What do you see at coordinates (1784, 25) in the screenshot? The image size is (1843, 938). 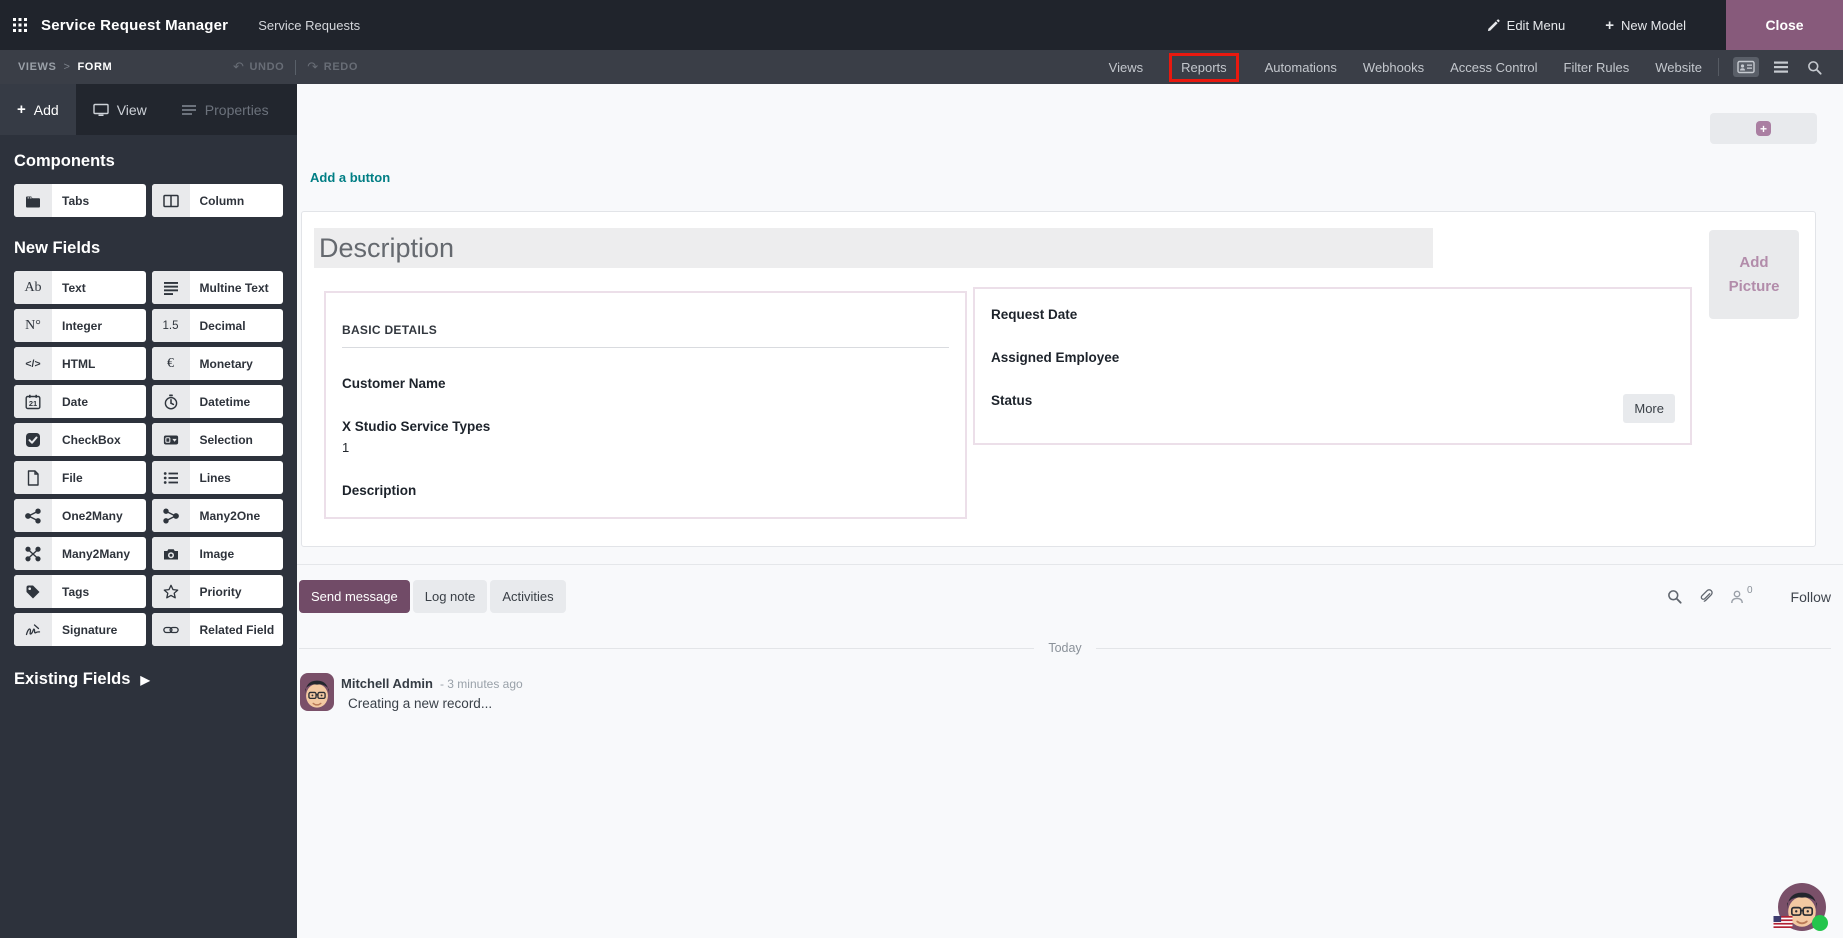 I see `close-studio-button: Close` at bounding box center [1784, 25].